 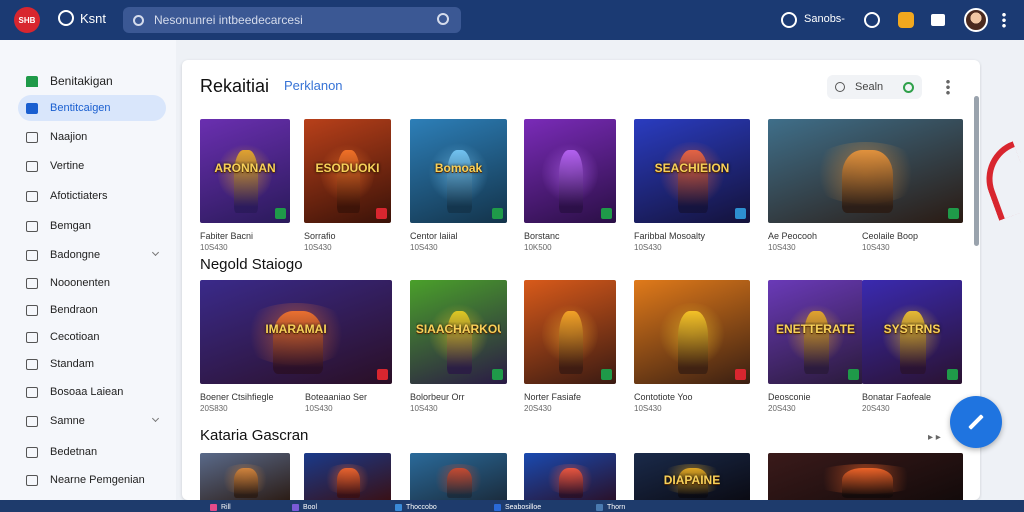 I want to click on search-bar, so click(x=292, y=20).